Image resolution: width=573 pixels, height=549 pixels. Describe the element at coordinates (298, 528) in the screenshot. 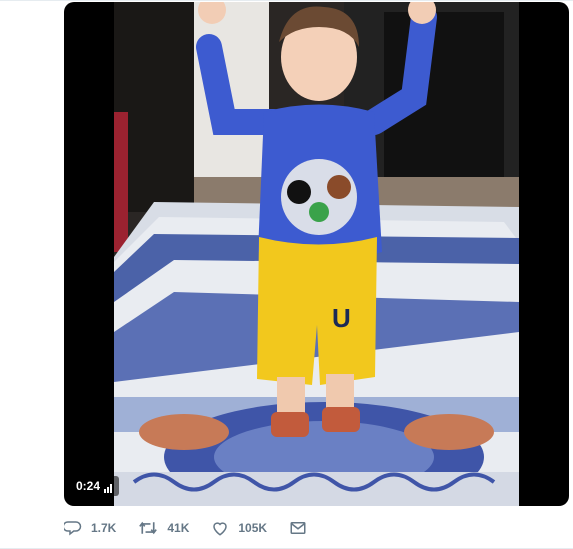

I see `envelope-icon` at that location.